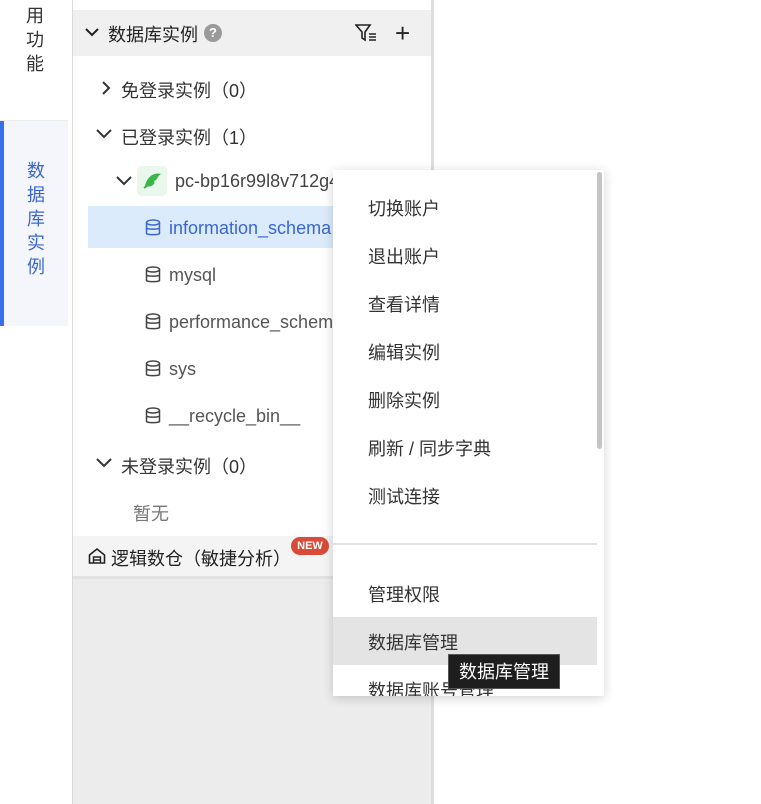 Image resolution: width=761 pixels, height=804 pixels. Describe the element at coordinates (599, 310) in the screenshot. I see `menu-scrollbar-thumb` at that location.